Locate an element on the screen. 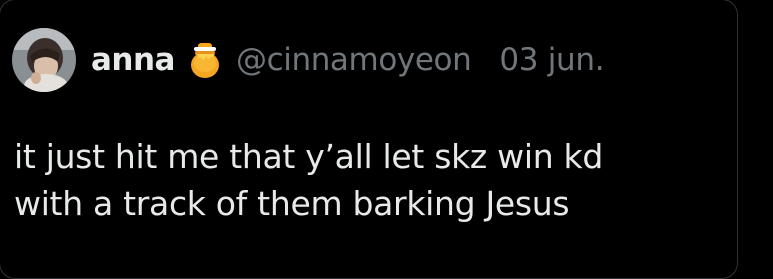 Image resolution: width=773 pixels, height=279 pixels. tweet-text-line: with a track of them barking Jesus is located at coordinates (292, 203).